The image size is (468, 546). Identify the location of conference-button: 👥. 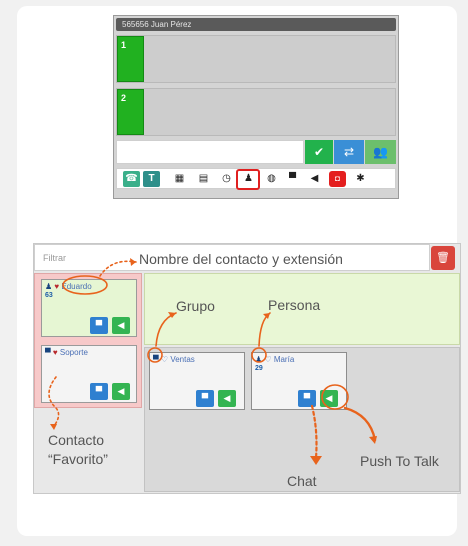
(380, 152).